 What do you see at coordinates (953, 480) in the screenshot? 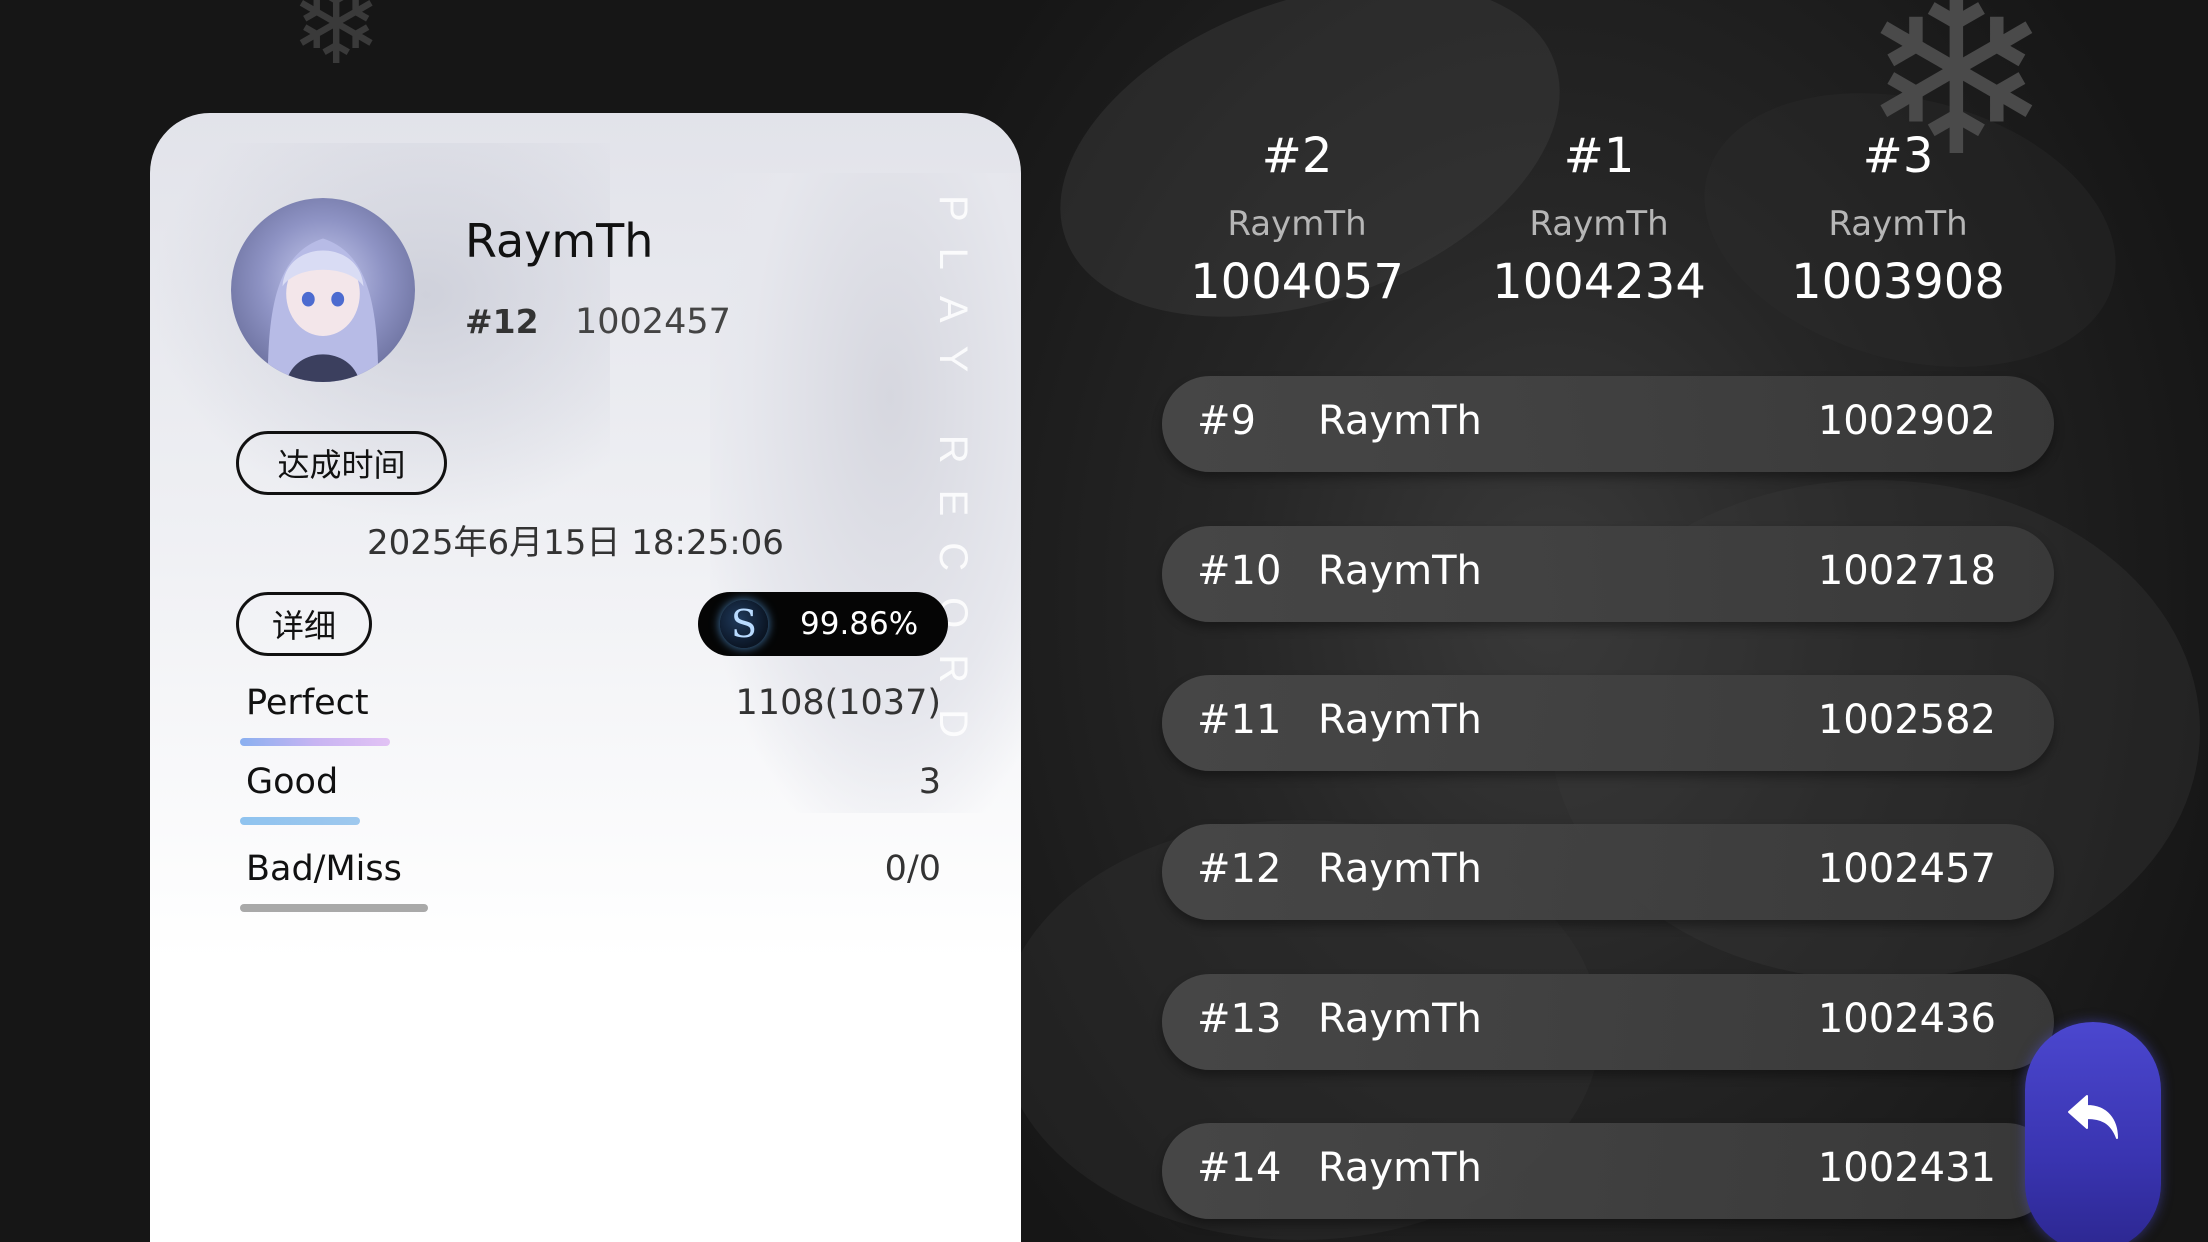
I see `play-record-label: PLAY RECORD` at bounding box center [953, 480].